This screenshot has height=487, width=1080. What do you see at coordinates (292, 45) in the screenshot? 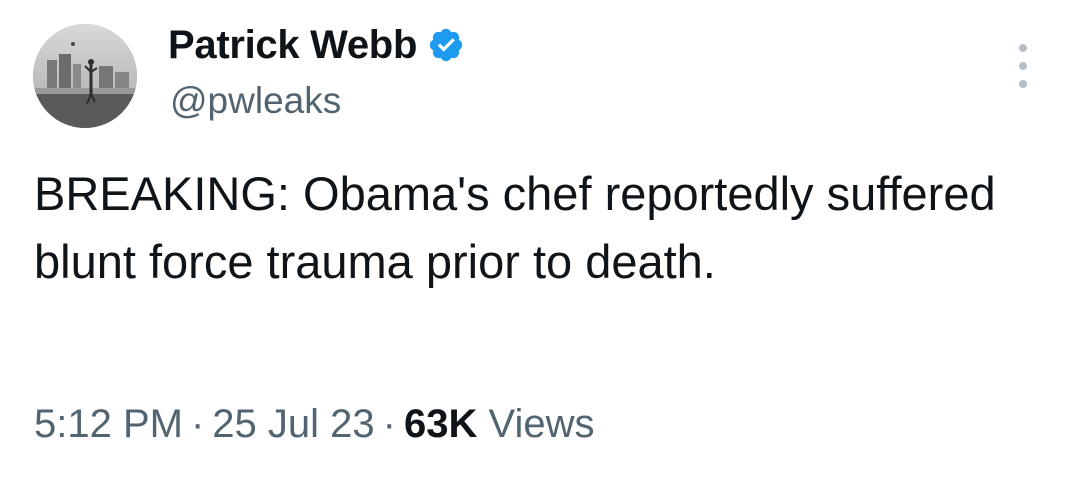
I see `author-display-name: Patrick Webb` at bounding box center [292, 45].